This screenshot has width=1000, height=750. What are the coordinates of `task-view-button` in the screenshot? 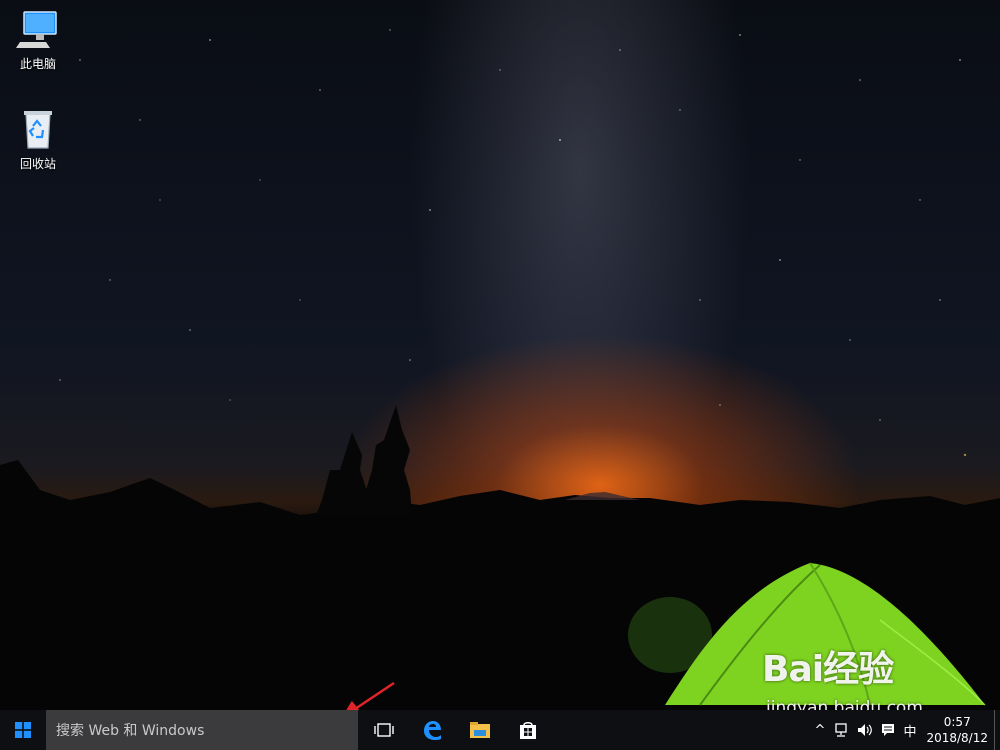 It's located at (384, 730).